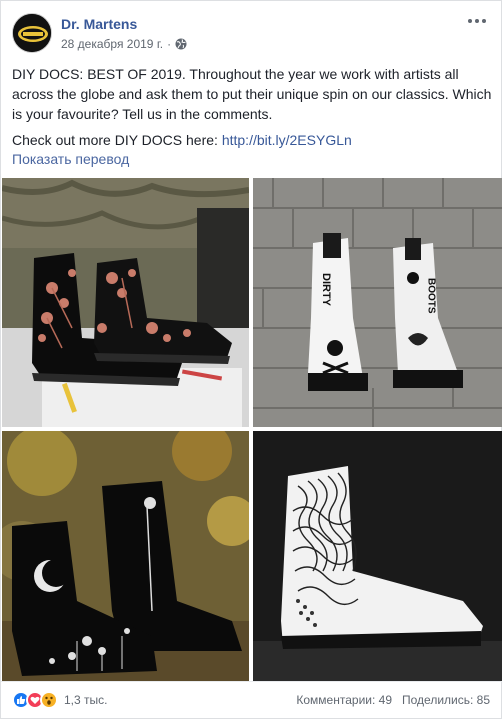  I want to click on translate-link: Показать перевод, so click(70, 159).